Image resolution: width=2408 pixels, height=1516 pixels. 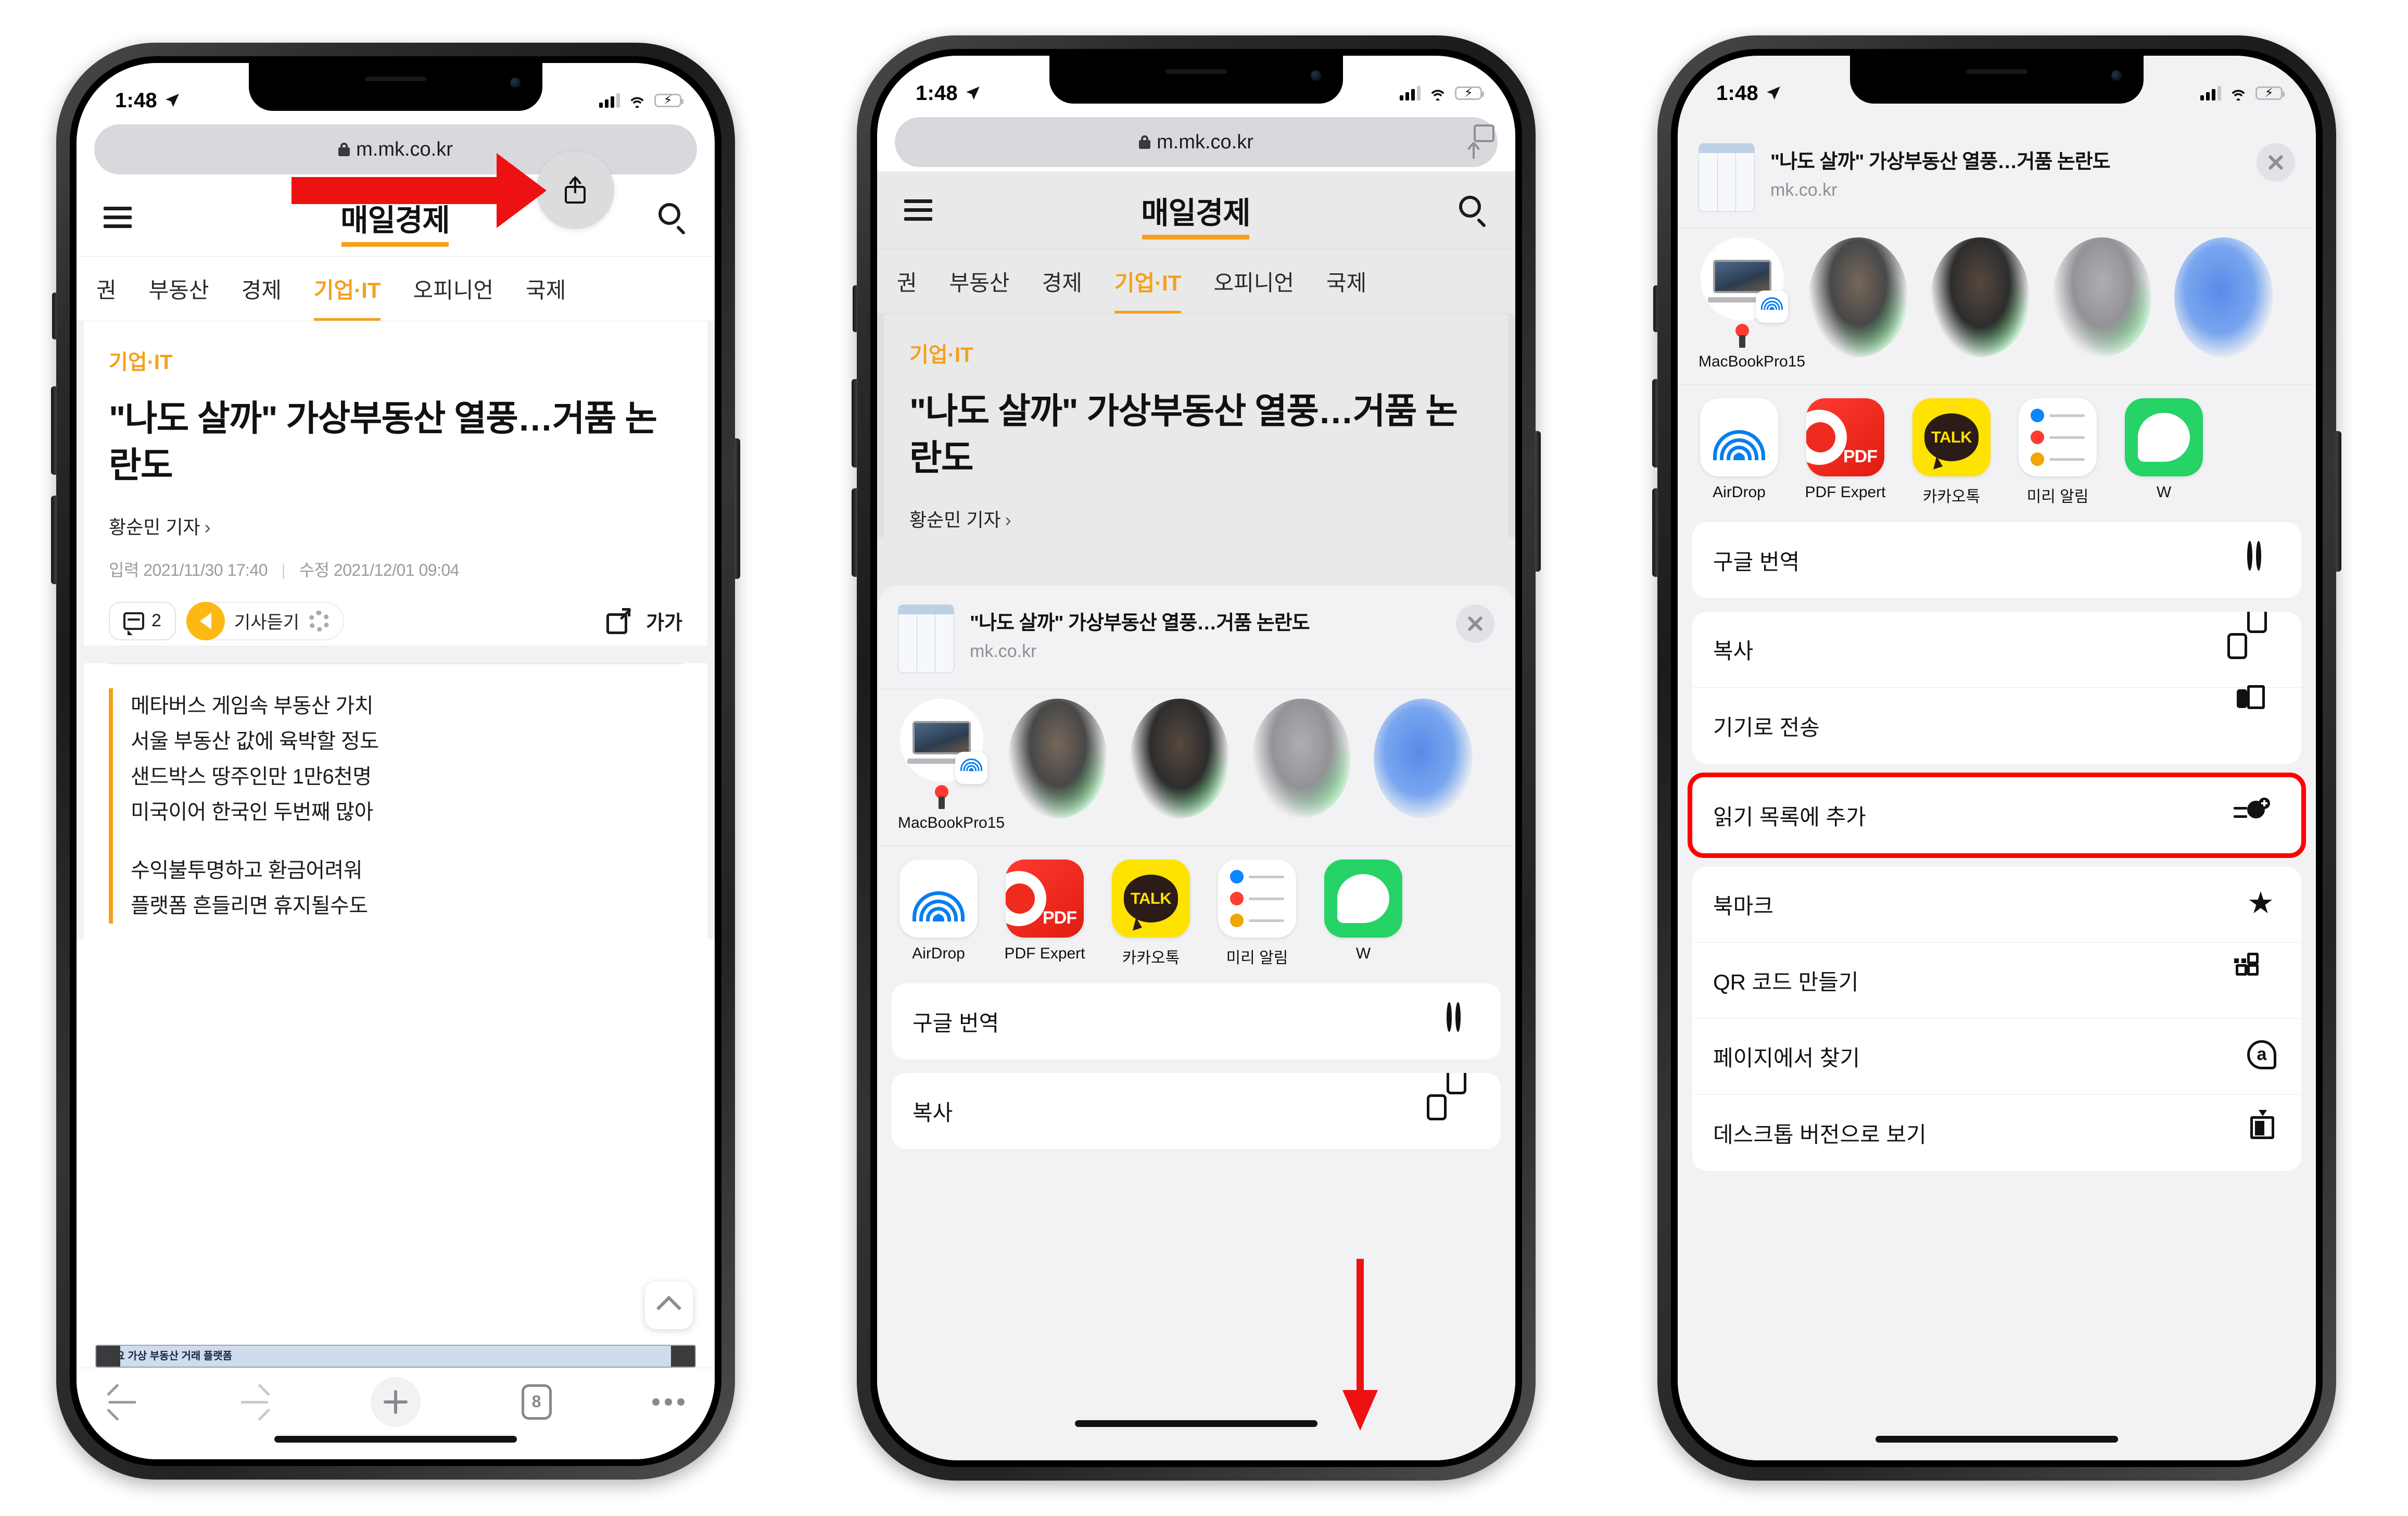 I want to click on gear-icon, so click(x=320, y=620).